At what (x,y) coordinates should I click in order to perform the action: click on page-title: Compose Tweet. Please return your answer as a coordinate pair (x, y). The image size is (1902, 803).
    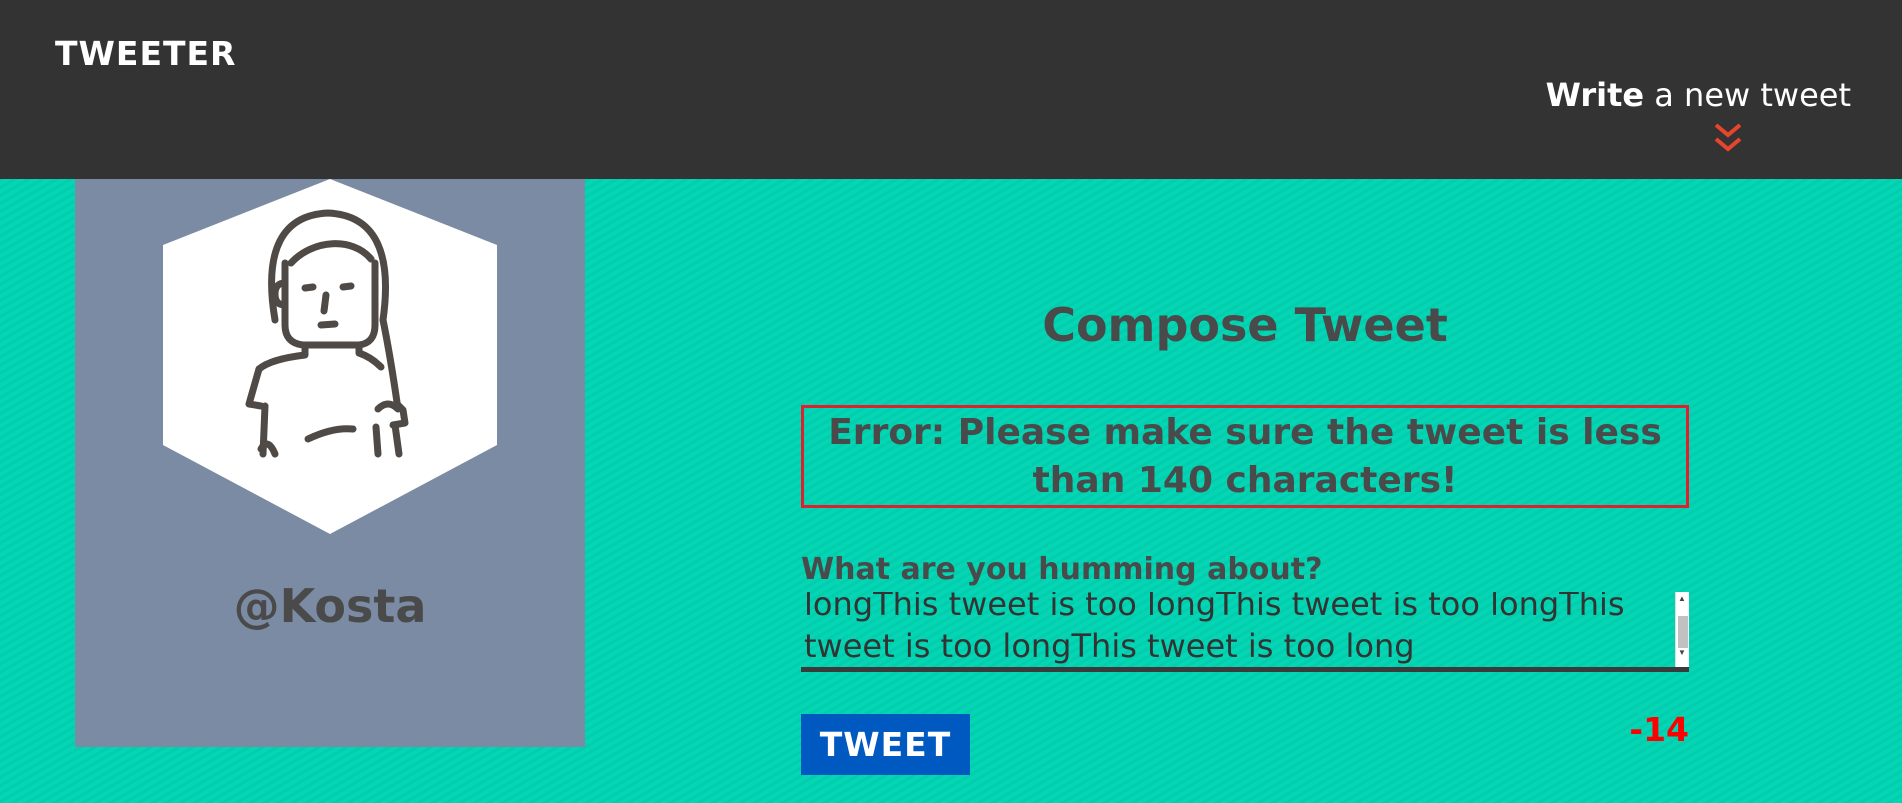
    Looking at the image, I should click on (1245, 325).